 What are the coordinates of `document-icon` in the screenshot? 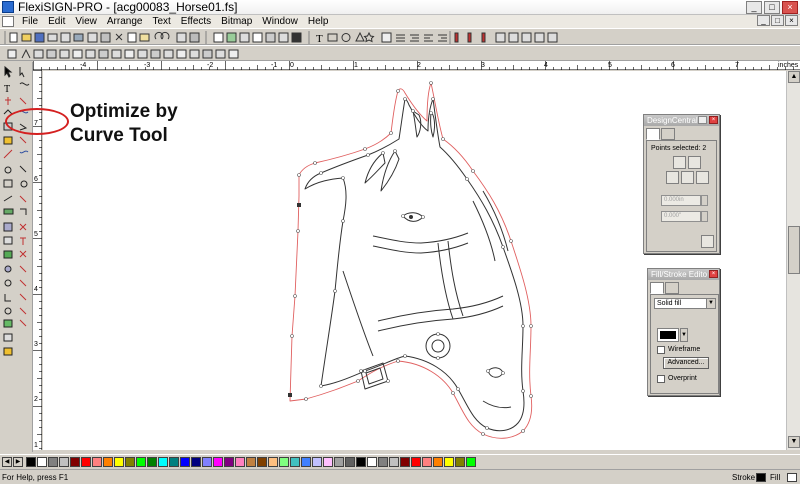 It's located at (8, 21).